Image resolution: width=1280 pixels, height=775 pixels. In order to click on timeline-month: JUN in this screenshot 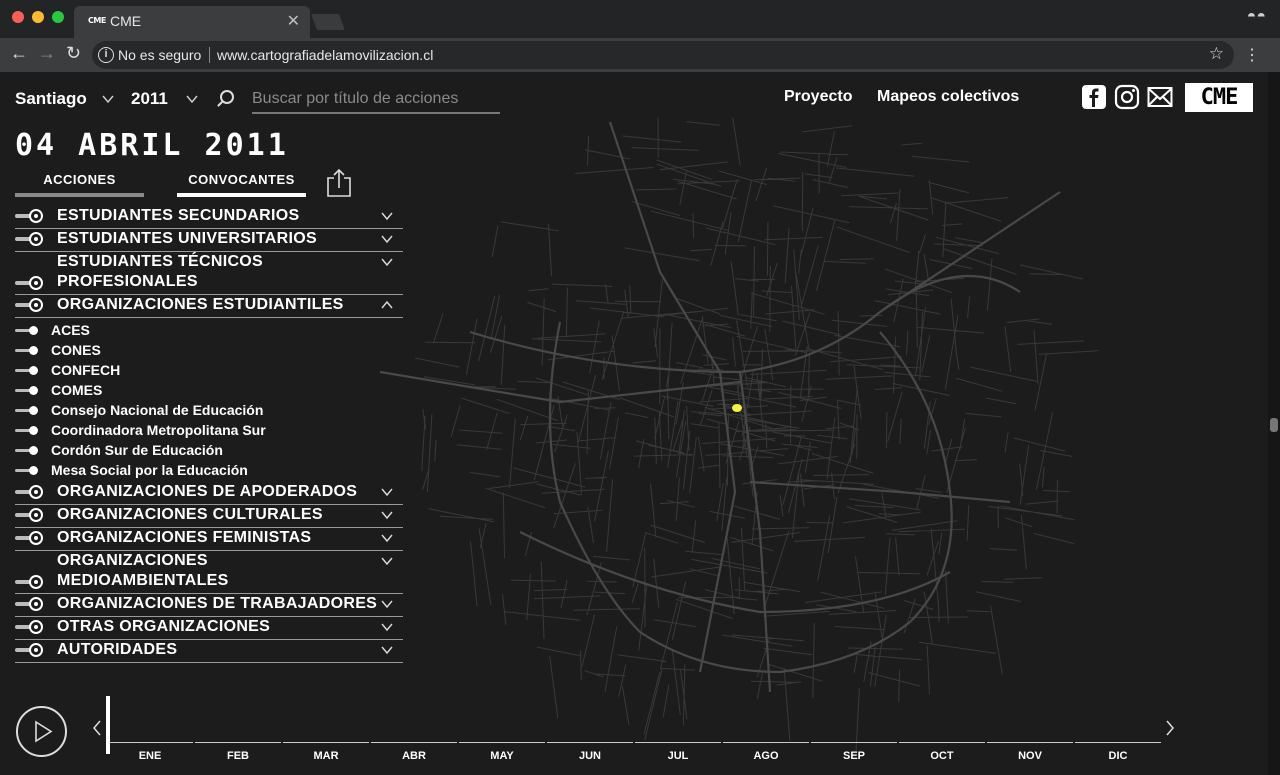, I will do `click(590, 754)`.